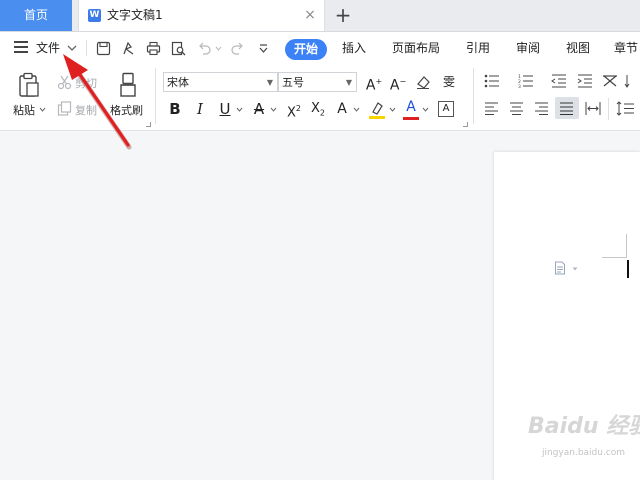 The width and height of the screenshot is (640, 480). I want to click on tab-review: 审阅, so click(528, 48).